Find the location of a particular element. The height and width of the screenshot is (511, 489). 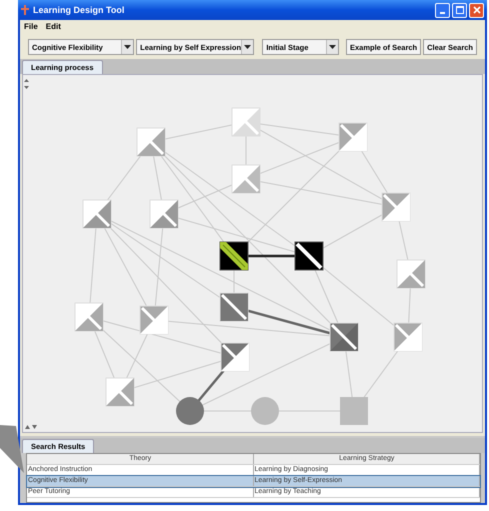

close-icon is located at coordinates (476, 10).